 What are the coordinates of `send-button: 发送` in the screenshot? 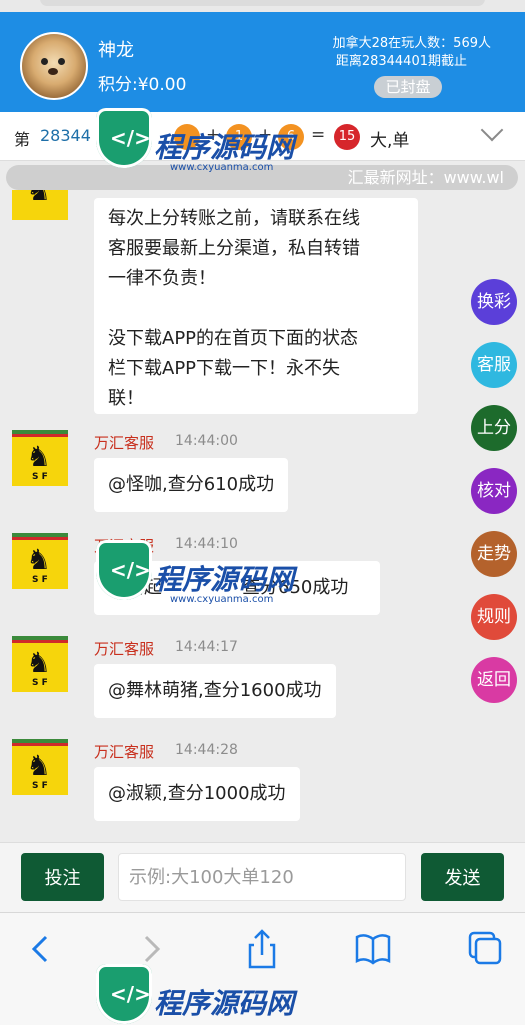 It's located at (462, 877).